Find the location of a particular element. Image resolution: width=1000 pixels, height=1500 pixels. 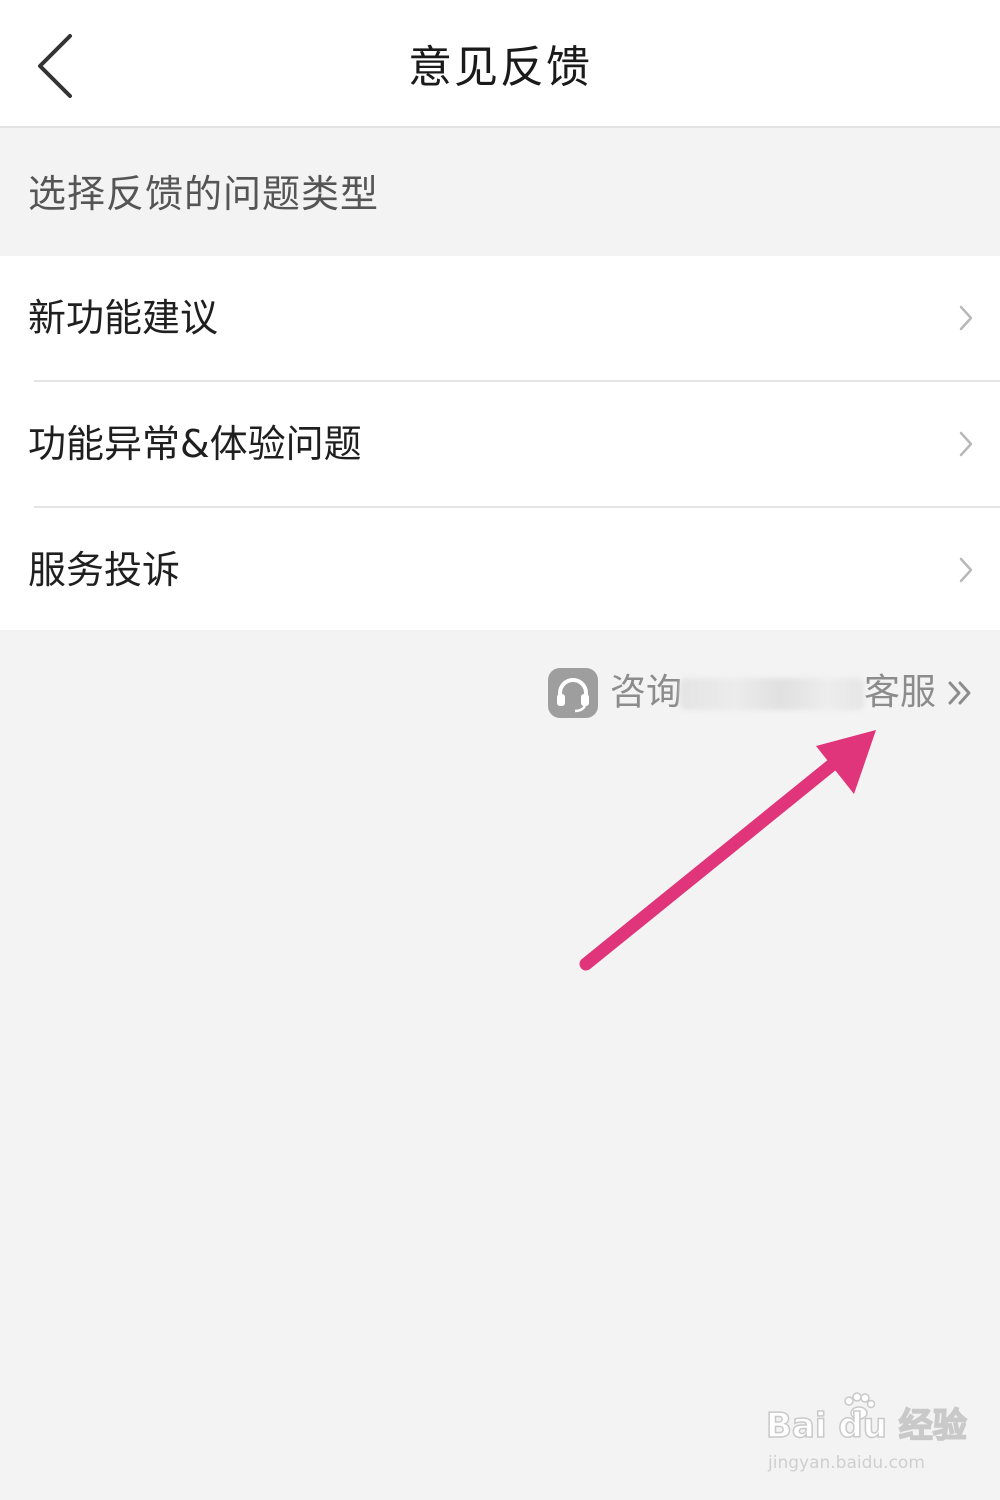

blurred-text is located at coordinates (772, 694).